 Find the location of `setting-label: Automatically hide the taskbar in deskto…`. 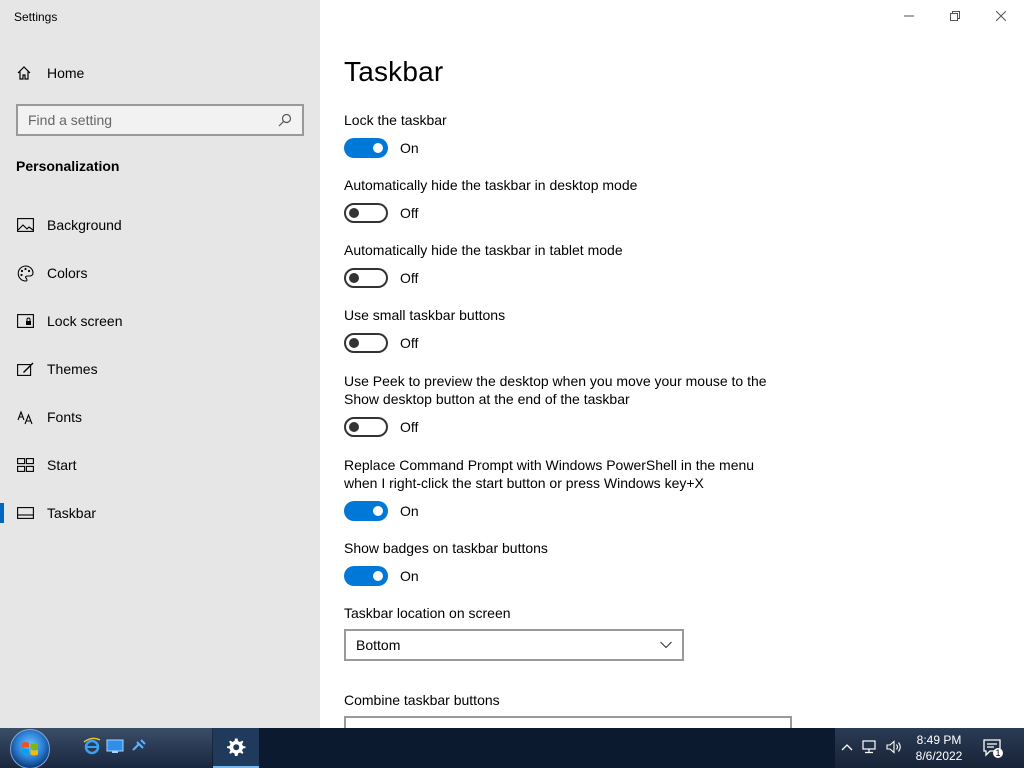

setting-label: Automatically hide the taskbar in deskto… is located at coordinates (491, 185).